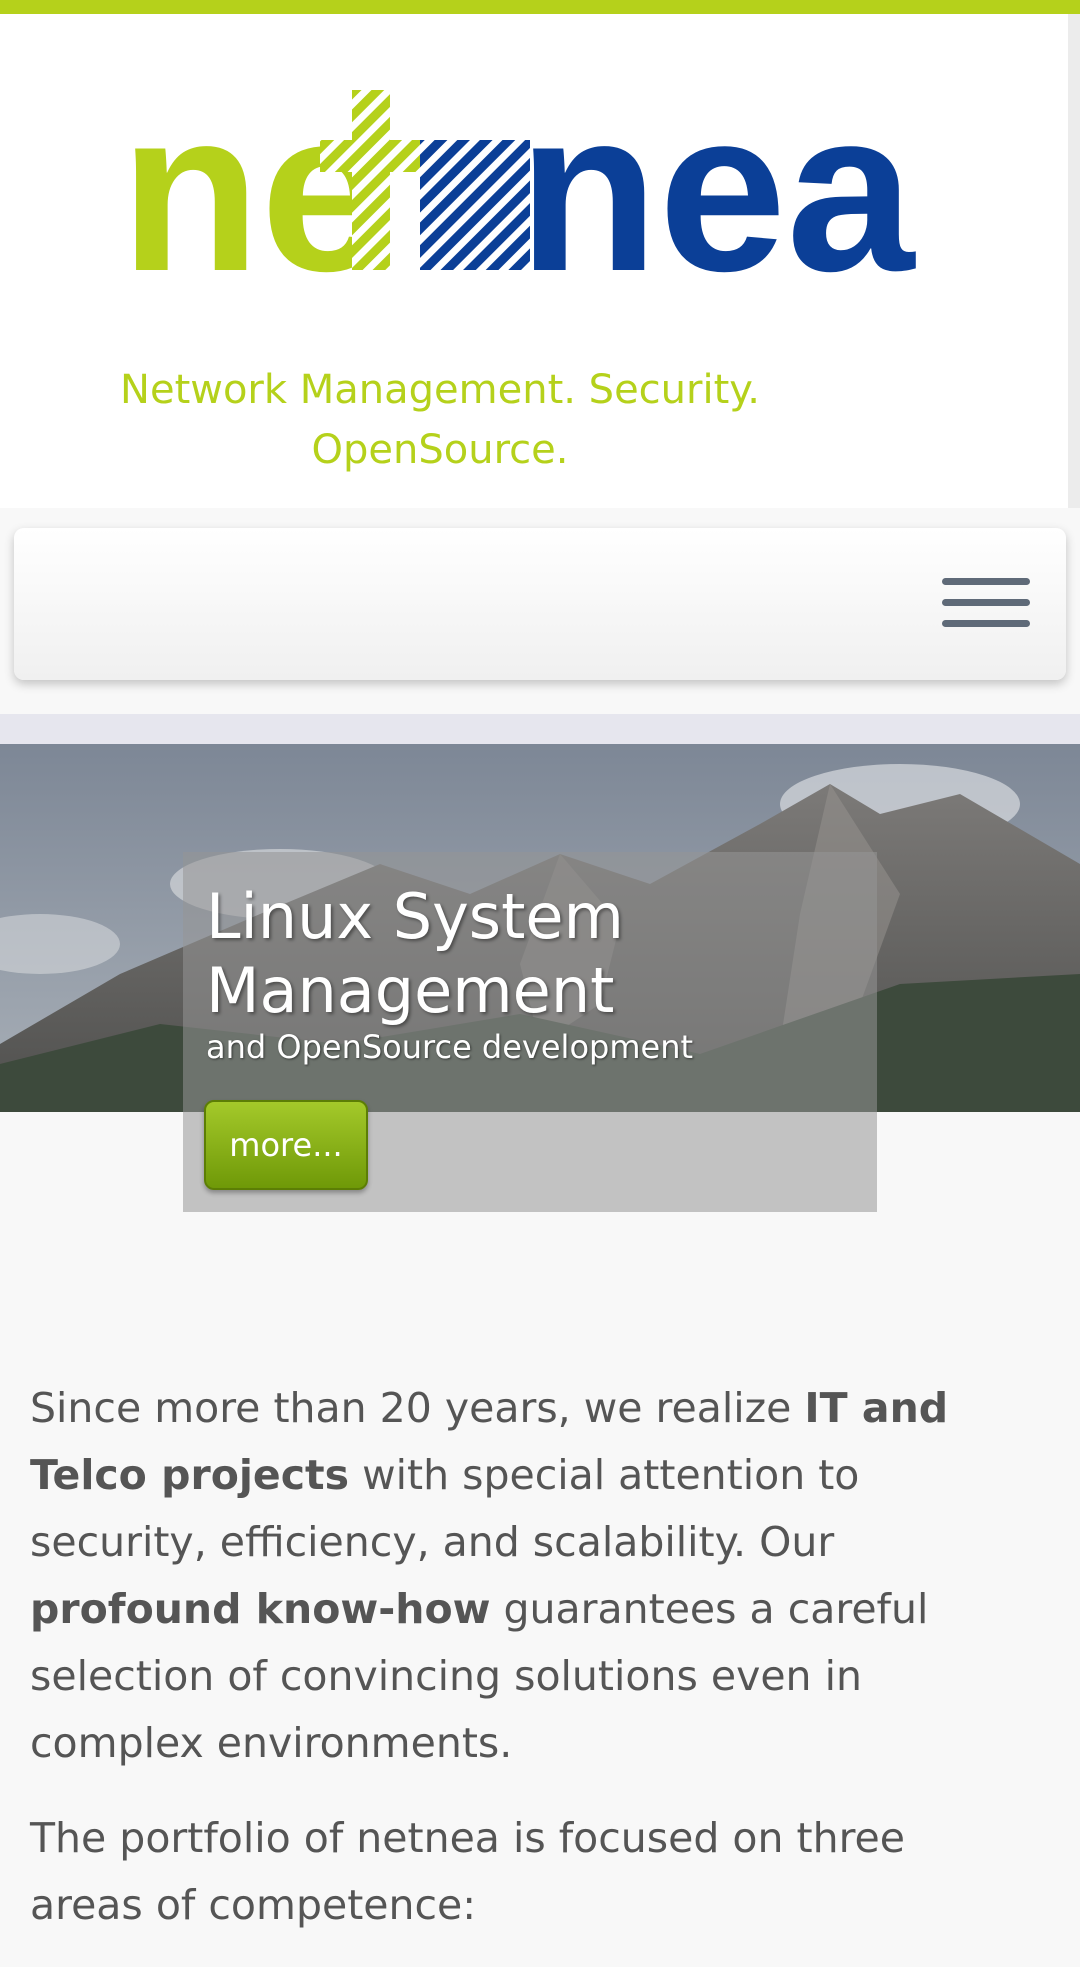  What do you see at coordinates (440, 390) in the screenshot?
I see `tagline-line-1: Network Management. Security.` at bounding box center [440, 390].